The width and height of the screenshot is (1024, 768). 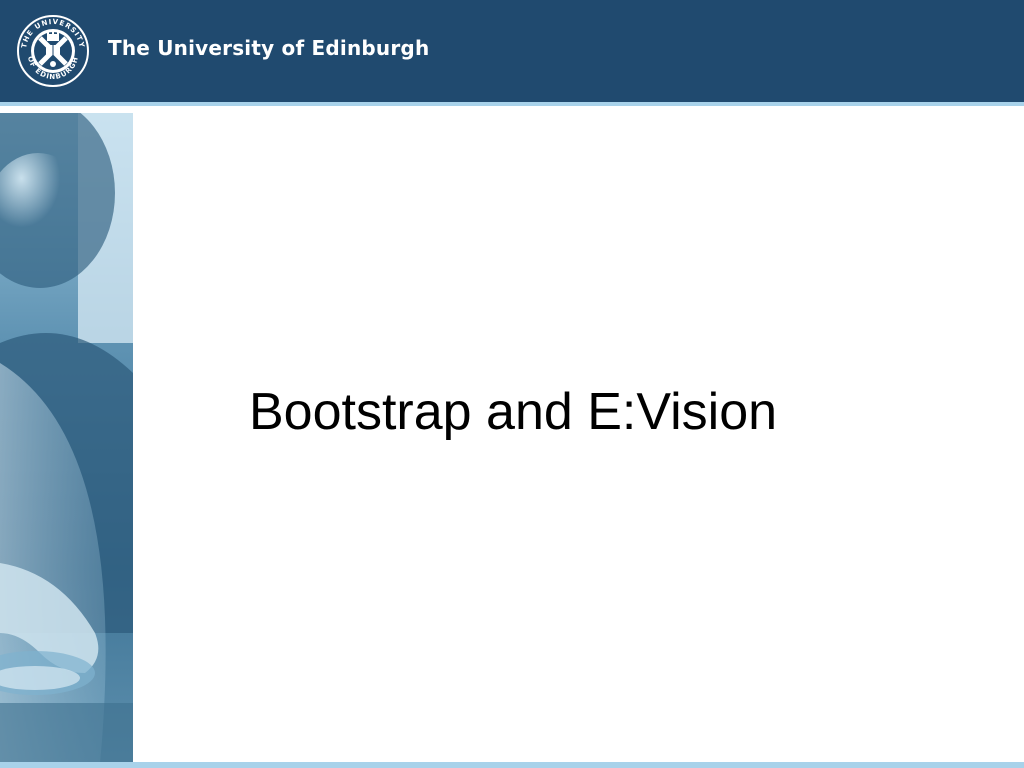 What do you see at coordinates (53, 51) in the screenshot?
I see `university-crest-icon: THE UNIVERSITY OF EDINBURGH` at bounding box center [53, 51].